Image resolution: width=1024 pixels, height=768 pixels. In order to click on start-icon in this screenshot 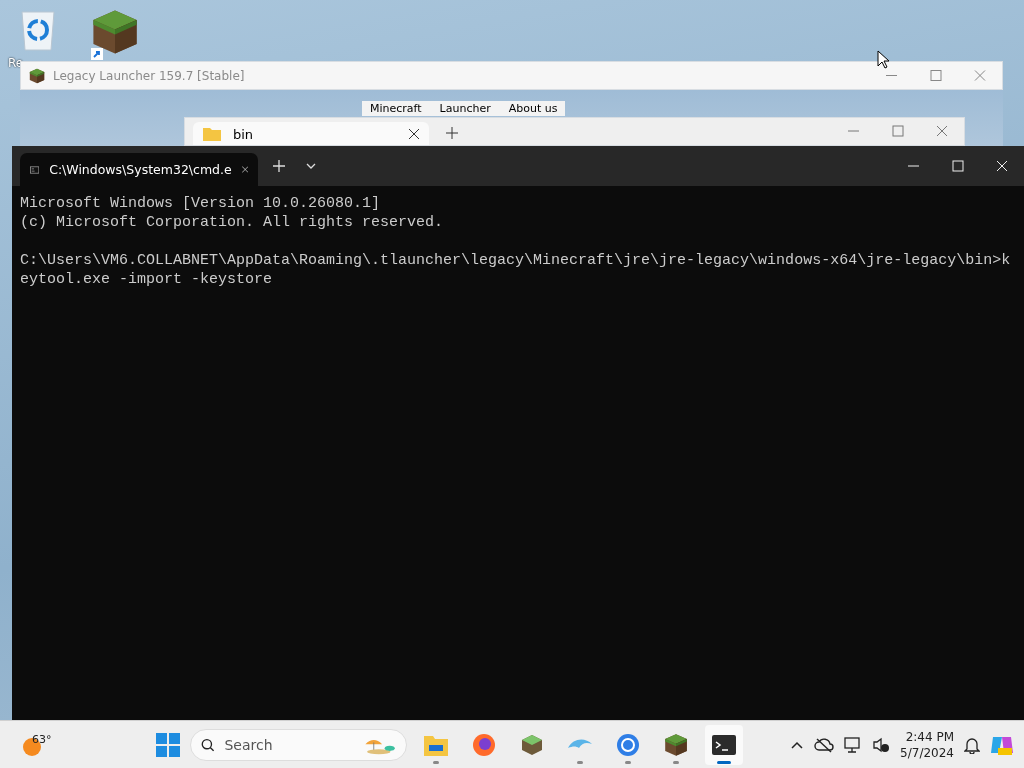, I will do `click(168, 744)`.